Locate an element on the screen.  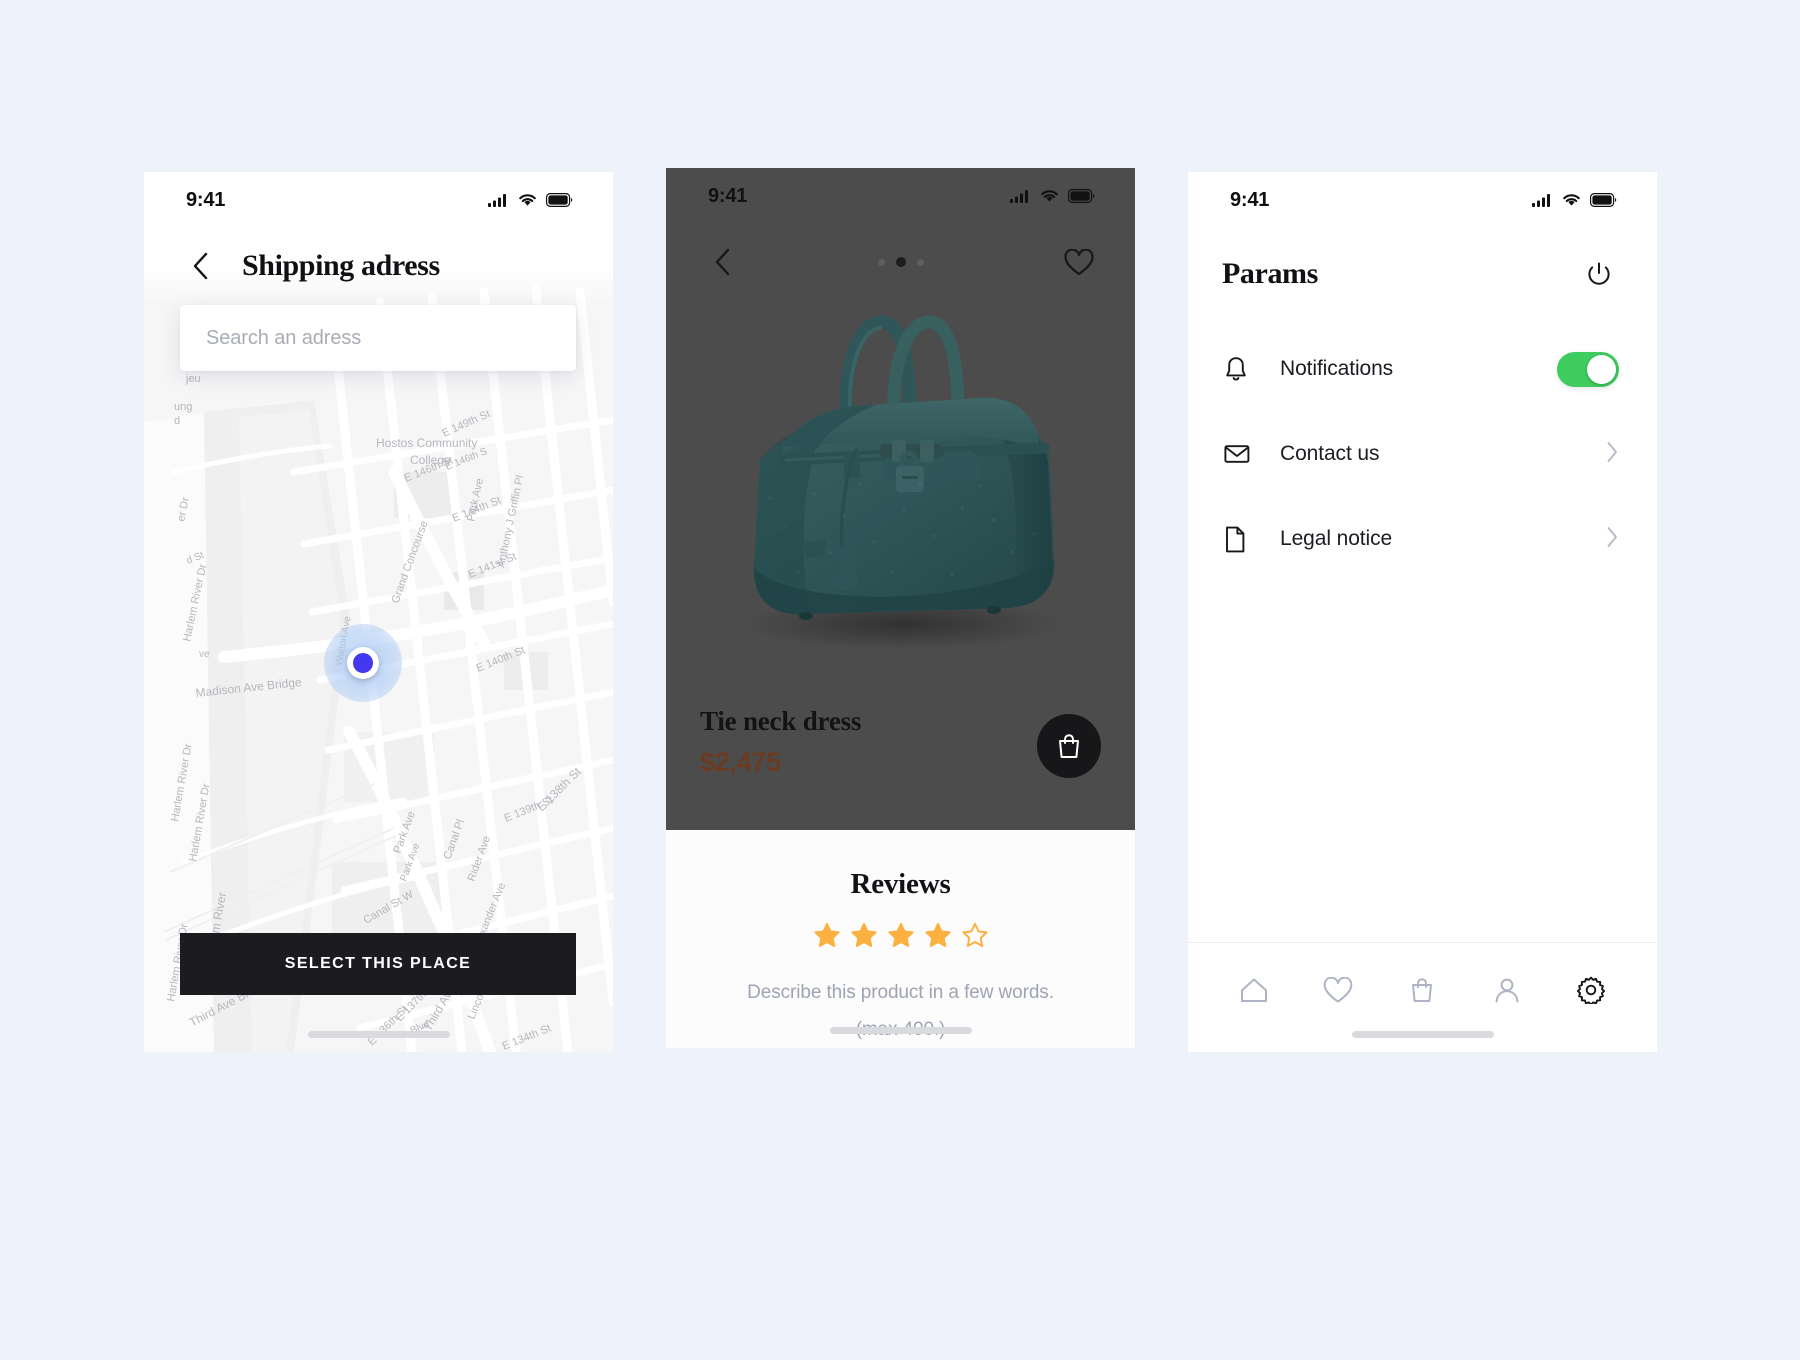
home-icon is located at coordinates (1254, 990).